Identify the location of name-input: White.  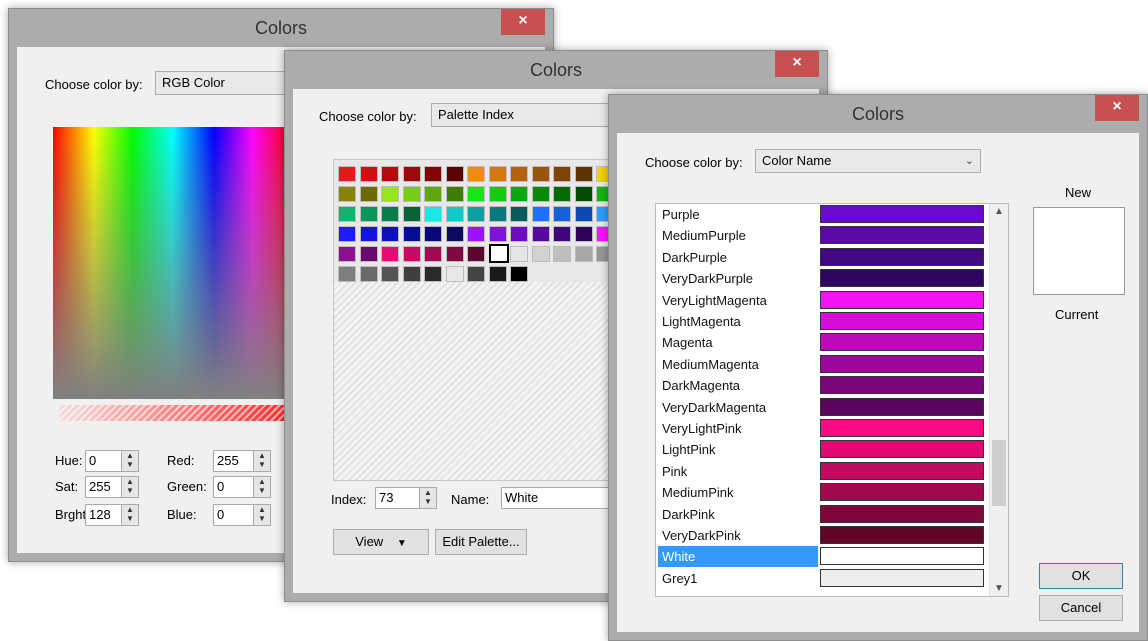
(561, 498).